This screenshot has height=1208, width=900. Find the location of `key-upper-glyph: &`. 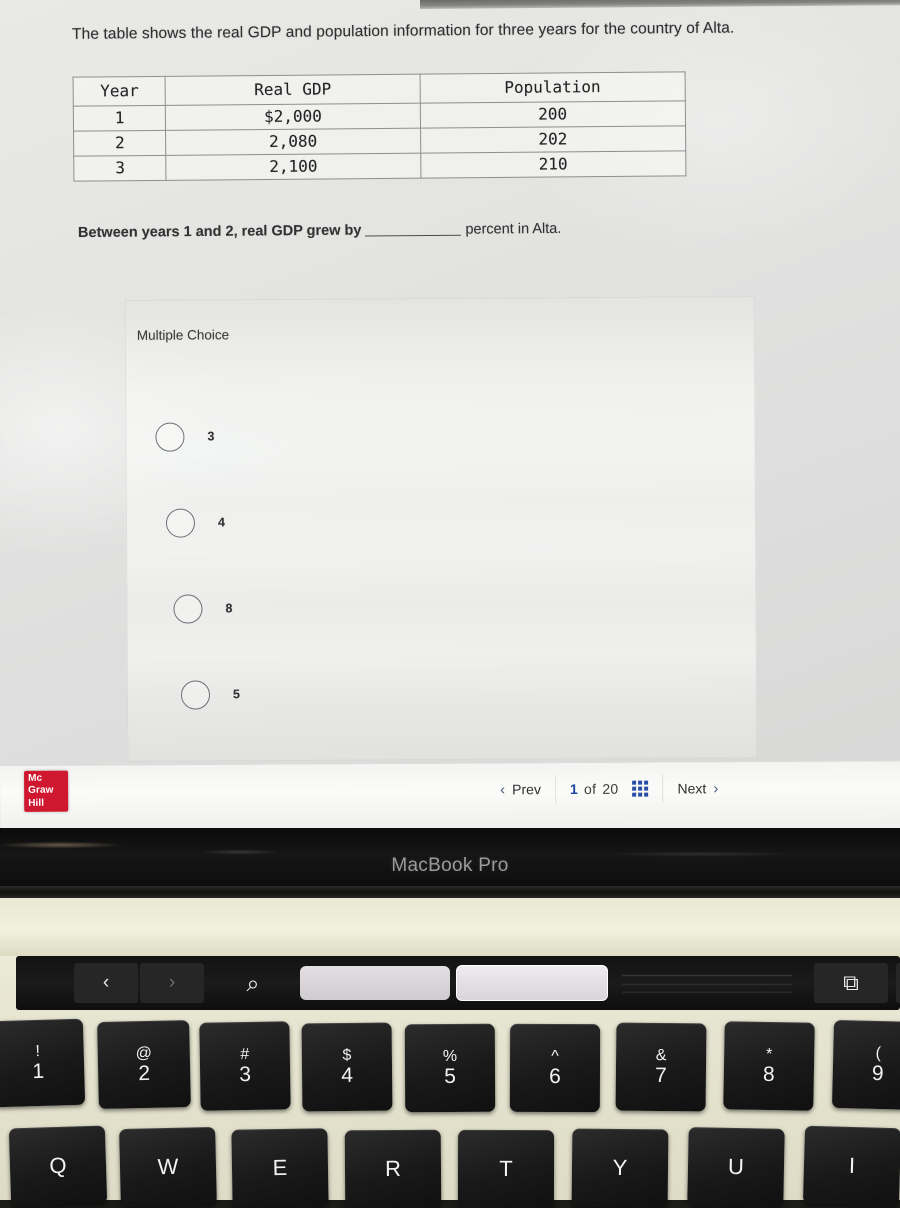

key-upper-glyph: & is located at coordinates (661, 1055).